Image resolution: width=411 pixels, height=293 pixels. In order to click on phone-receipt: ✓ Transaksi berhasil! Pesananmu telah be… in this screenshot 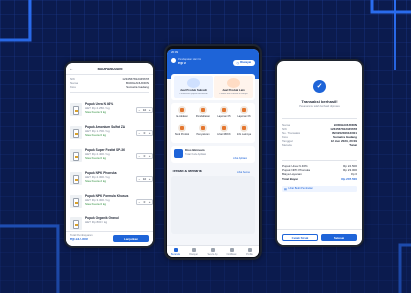, I will do `click(319, 153)`.